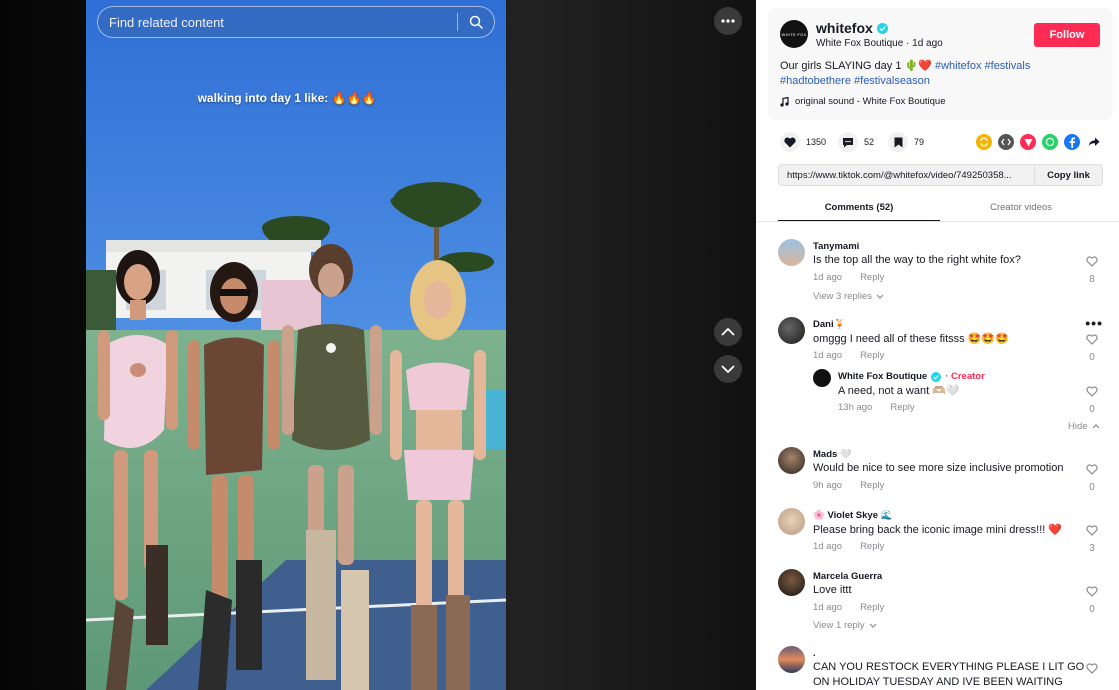 This screenshot has height=690, width=1119. Describe the element at coordinates (476, 22) in the screenshot. I see `search-button` at that location.